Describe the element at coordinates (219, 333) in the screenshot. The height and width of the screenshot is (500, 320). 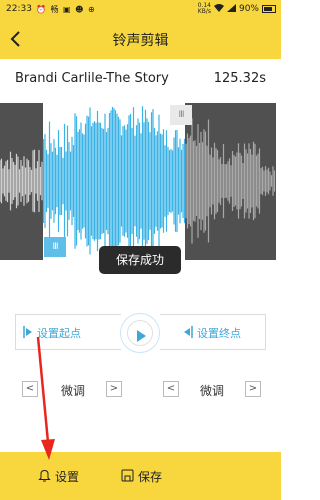
I see `set-end-label: 设置终点` at that location.